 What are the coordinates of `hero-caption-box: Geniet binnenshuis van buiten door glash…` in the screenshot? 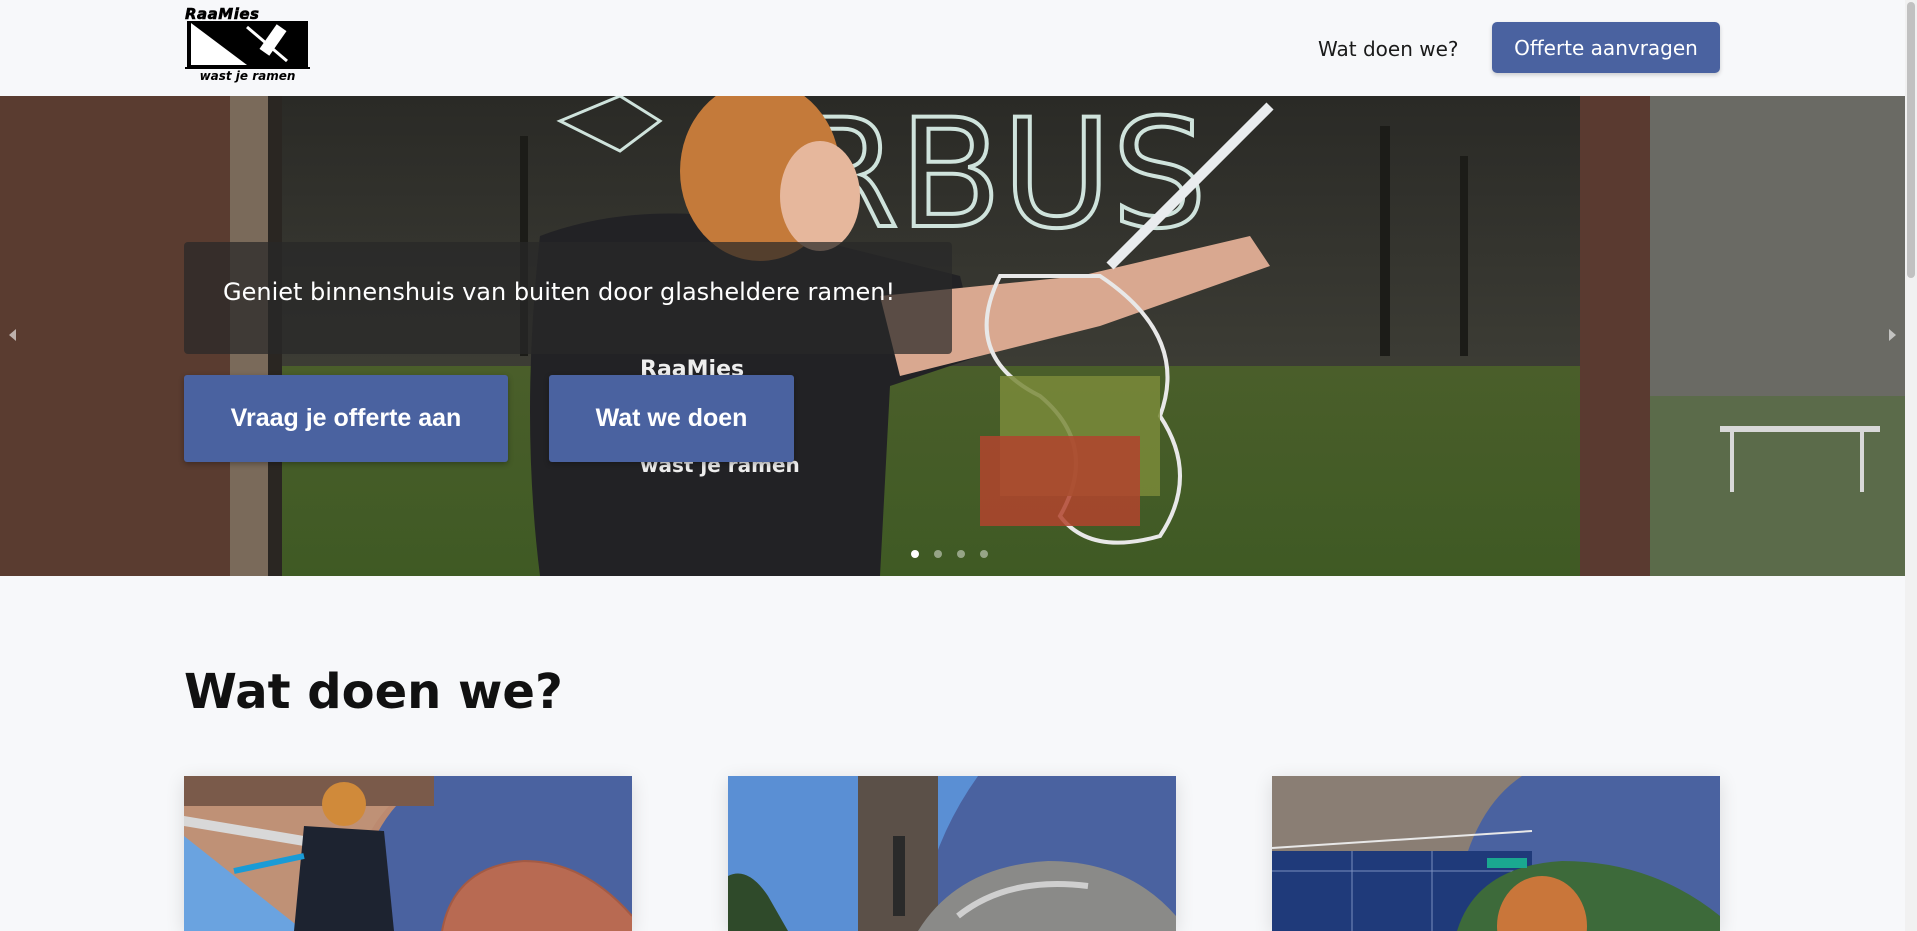 It's located at (568, 298).